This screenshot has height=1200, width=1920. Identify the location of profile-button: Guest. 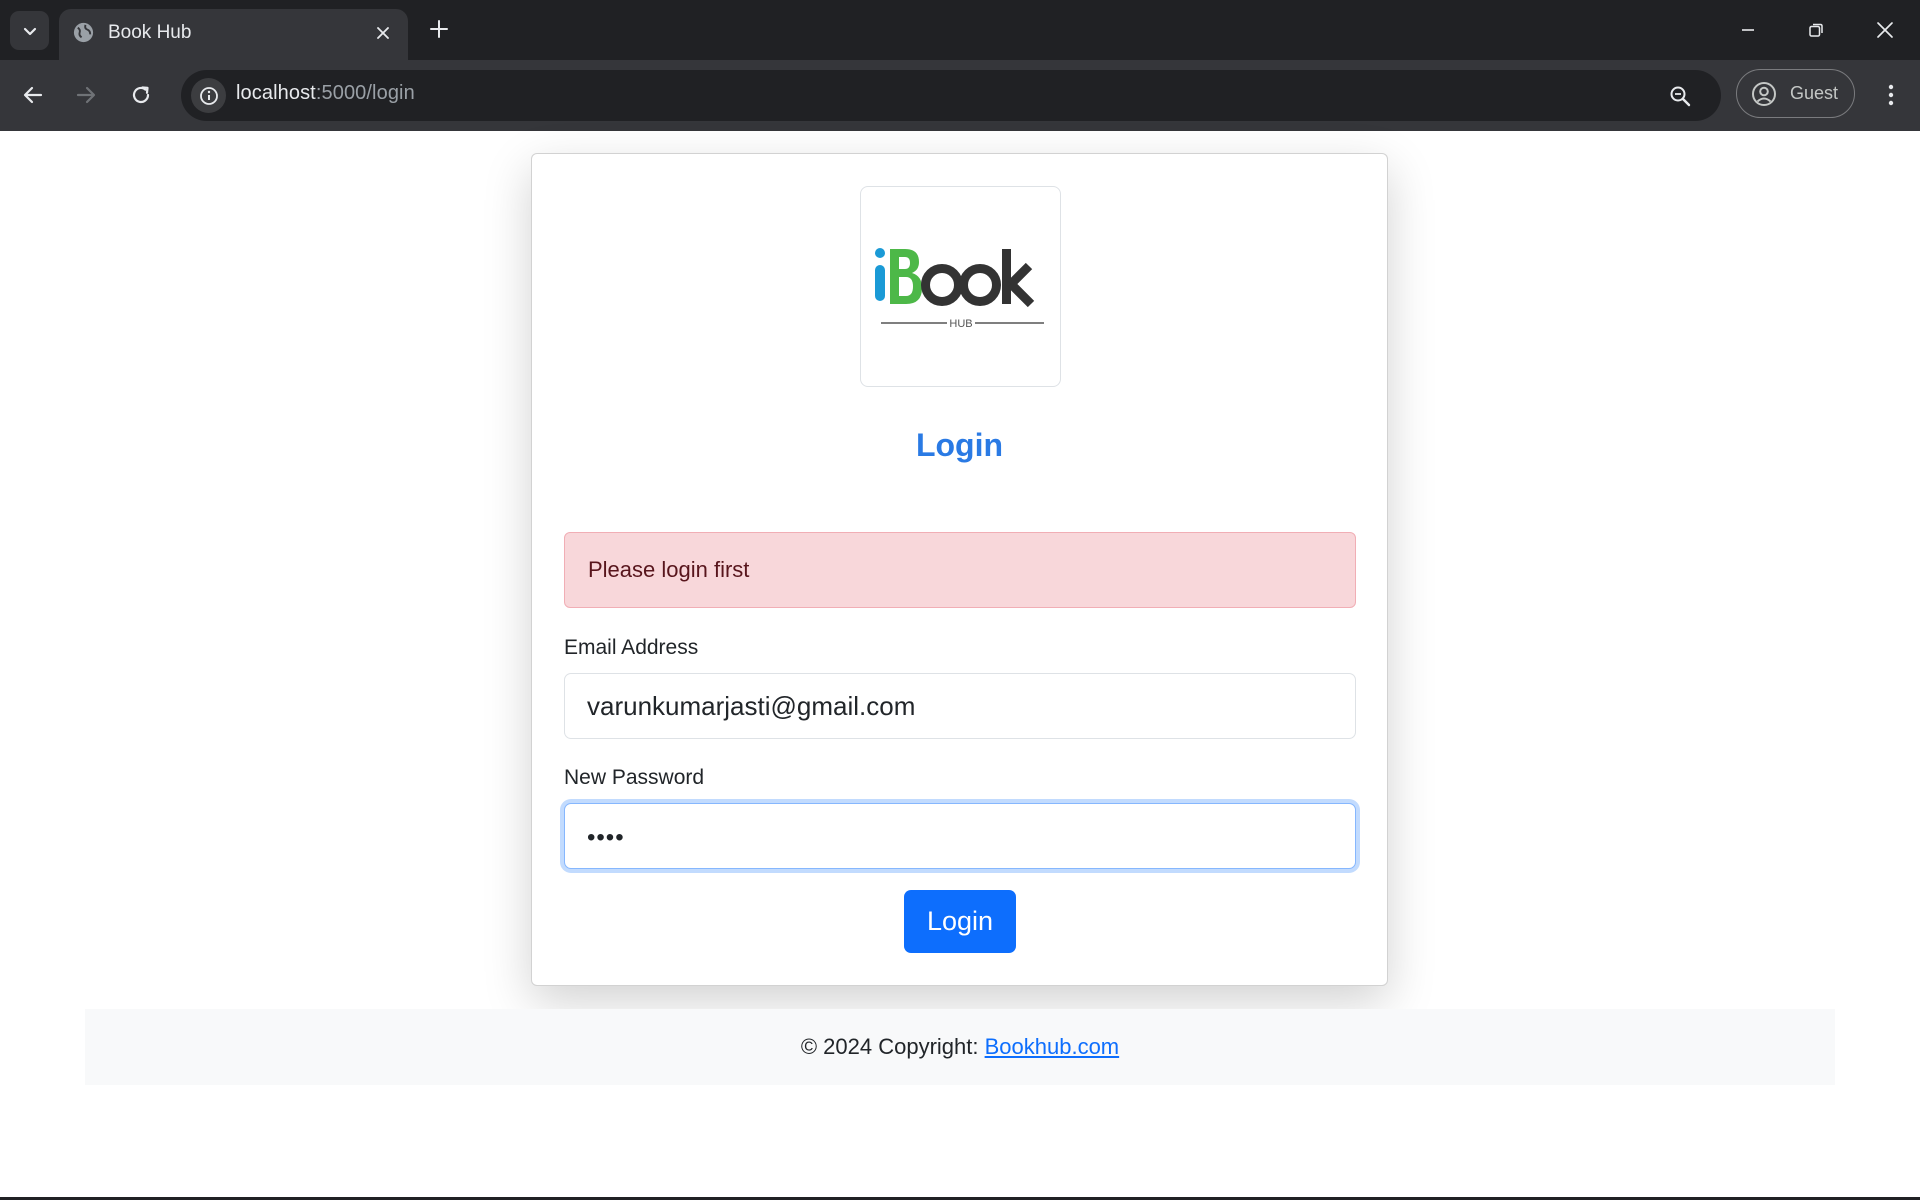
(1795, 93).